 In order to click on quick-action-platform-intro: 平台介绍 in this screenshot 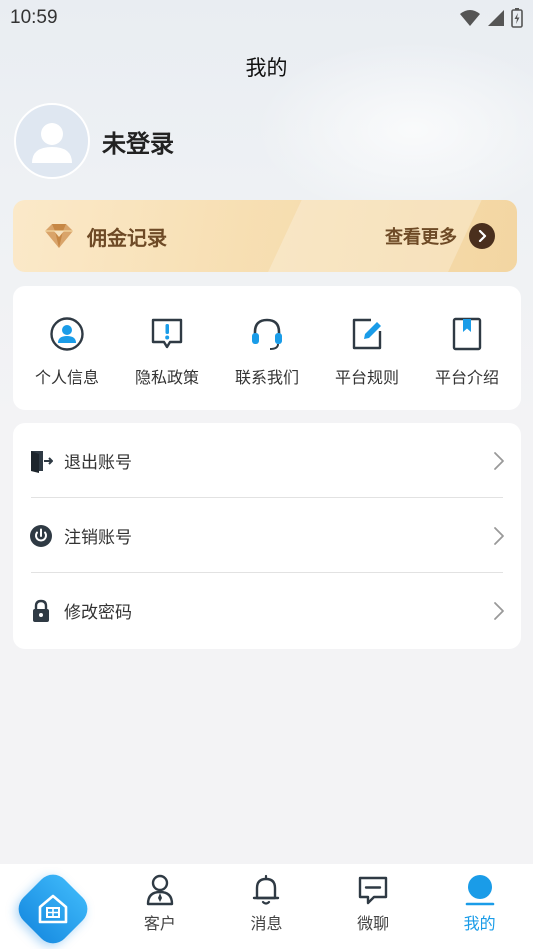, I will do `click(467, 348)`.